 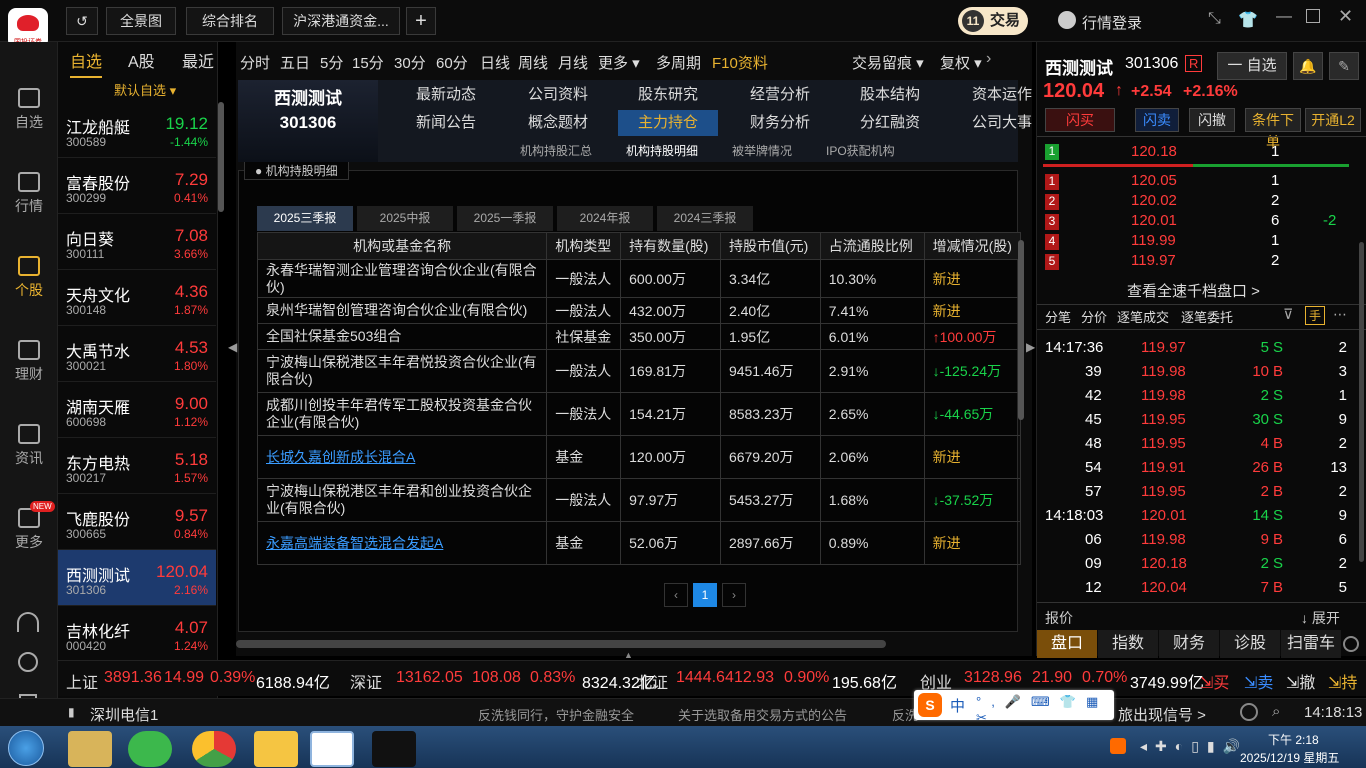 What do you see at coordinates (137, 522) in the screenshot?
I see `watchlist-item: 飞鹿股份 300665 9.57 0.84%` at bounding box center [137, 522].